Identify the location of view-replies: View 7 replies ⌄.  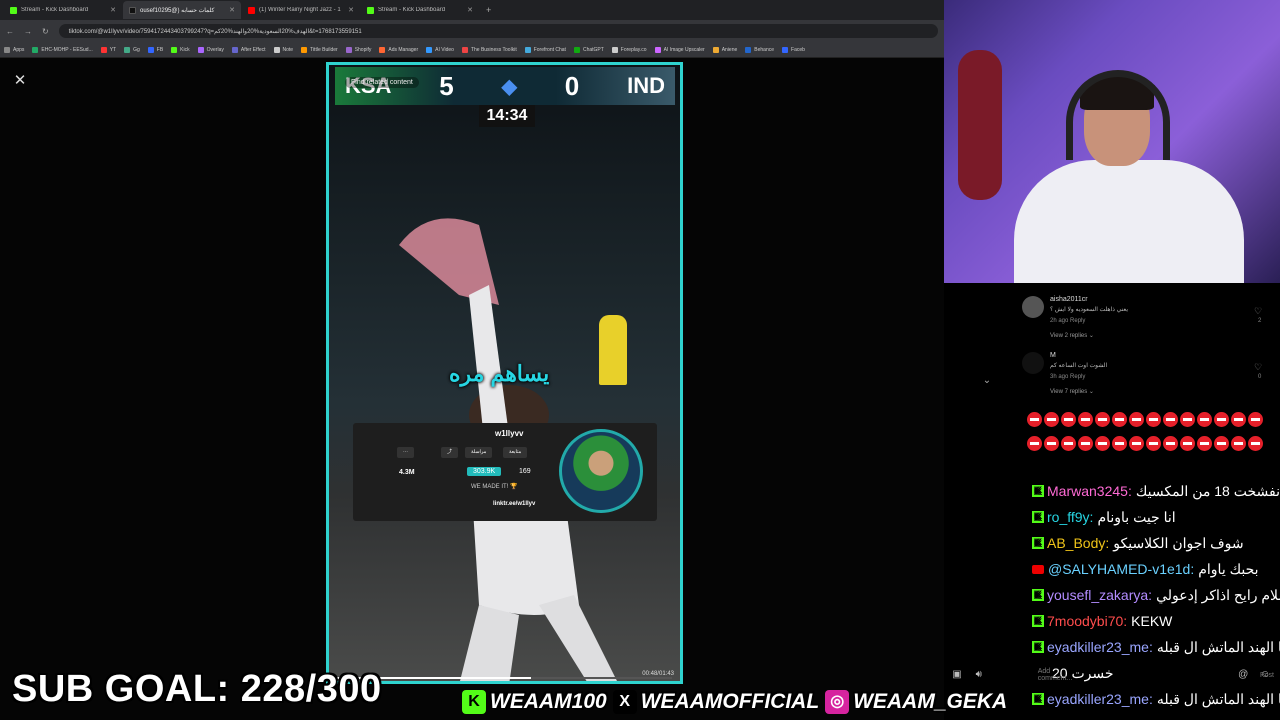
(1072, 391).